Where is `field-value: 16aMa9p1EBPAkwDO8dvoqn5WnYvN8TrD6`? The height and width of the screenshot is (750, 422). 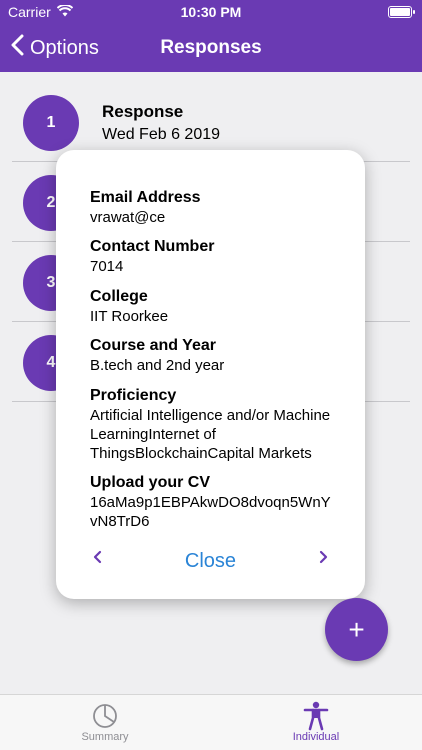
field-value: 16aMa9p1EBPAkwDO8dvoqn5WnYvN8TrD6 is located at coordinates (210, 512).